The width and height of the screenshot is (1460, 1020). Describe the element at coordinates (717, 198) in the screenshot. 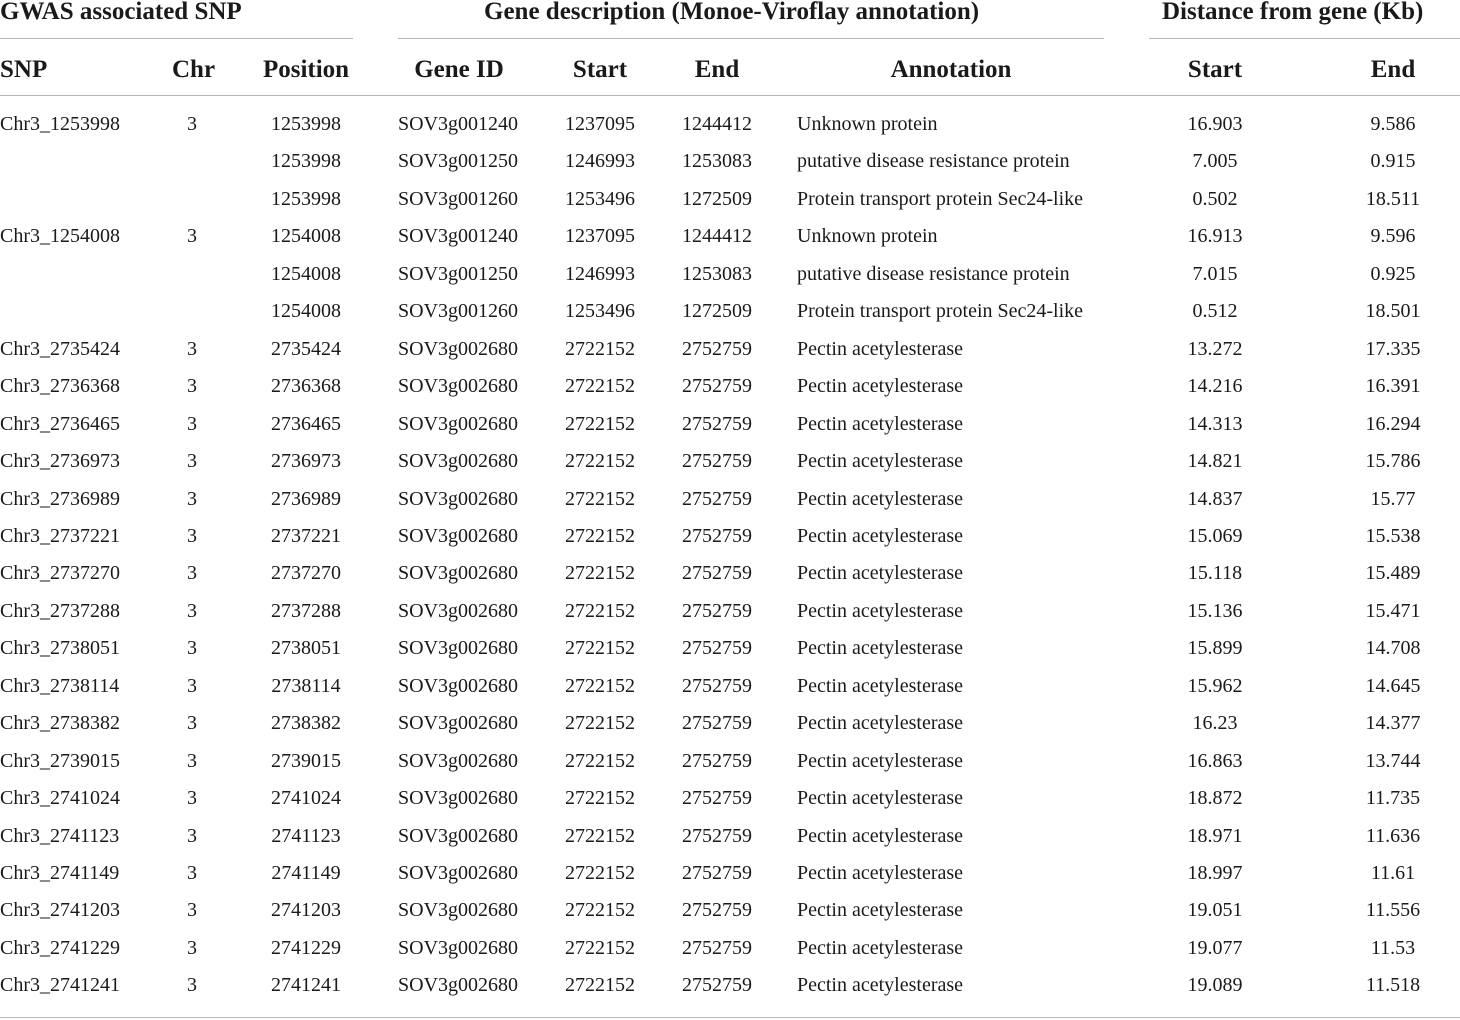

I see `cell-gene-end: 1272509` at that location.